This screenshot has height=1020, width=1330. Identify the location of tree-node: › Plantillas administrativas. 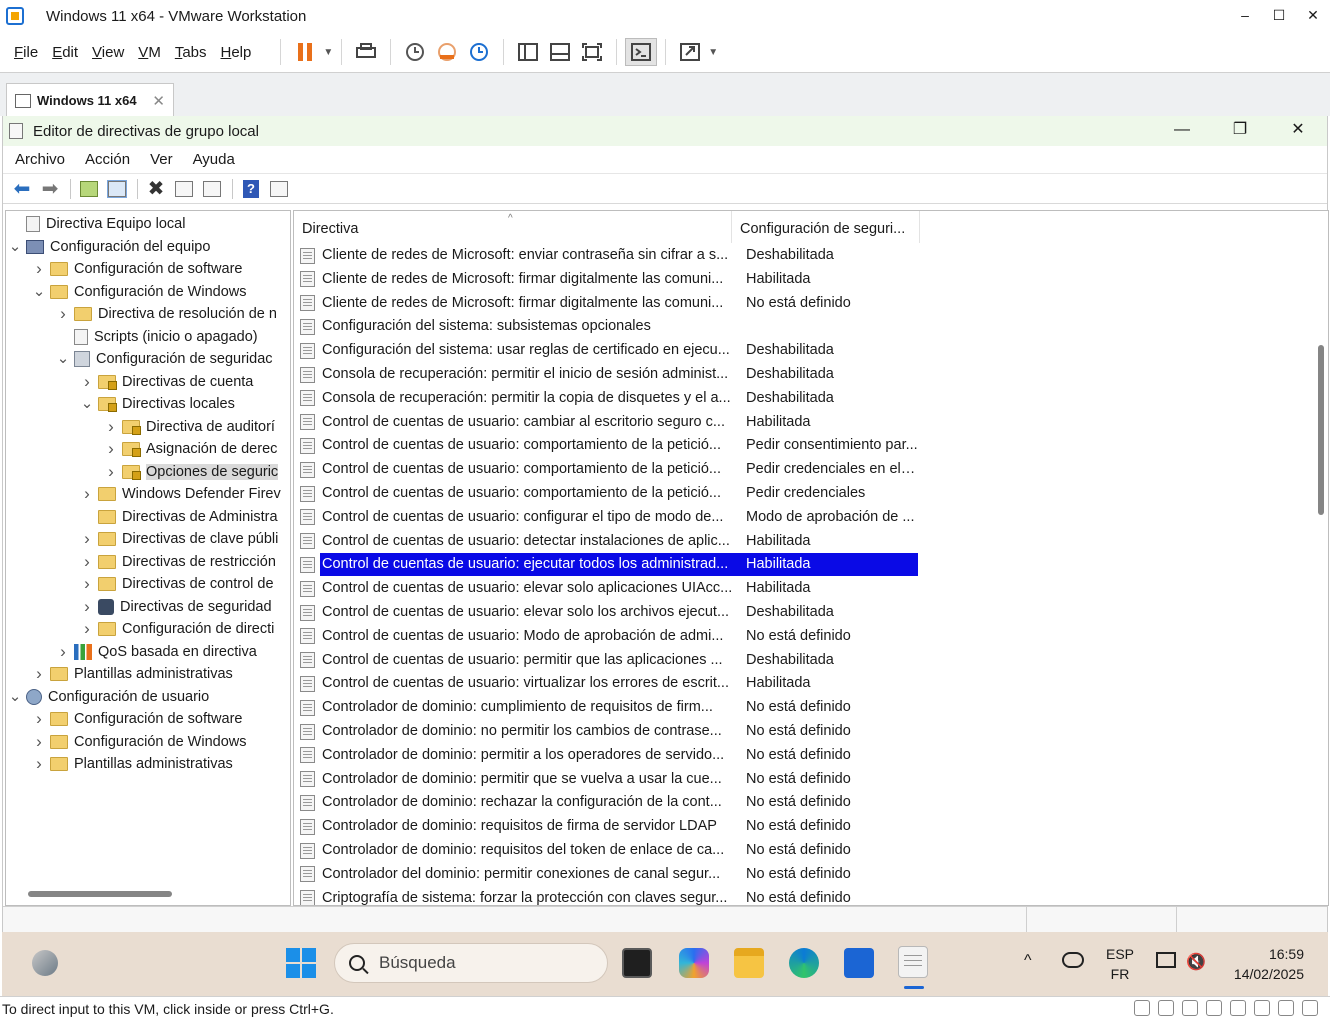
(132, 764).